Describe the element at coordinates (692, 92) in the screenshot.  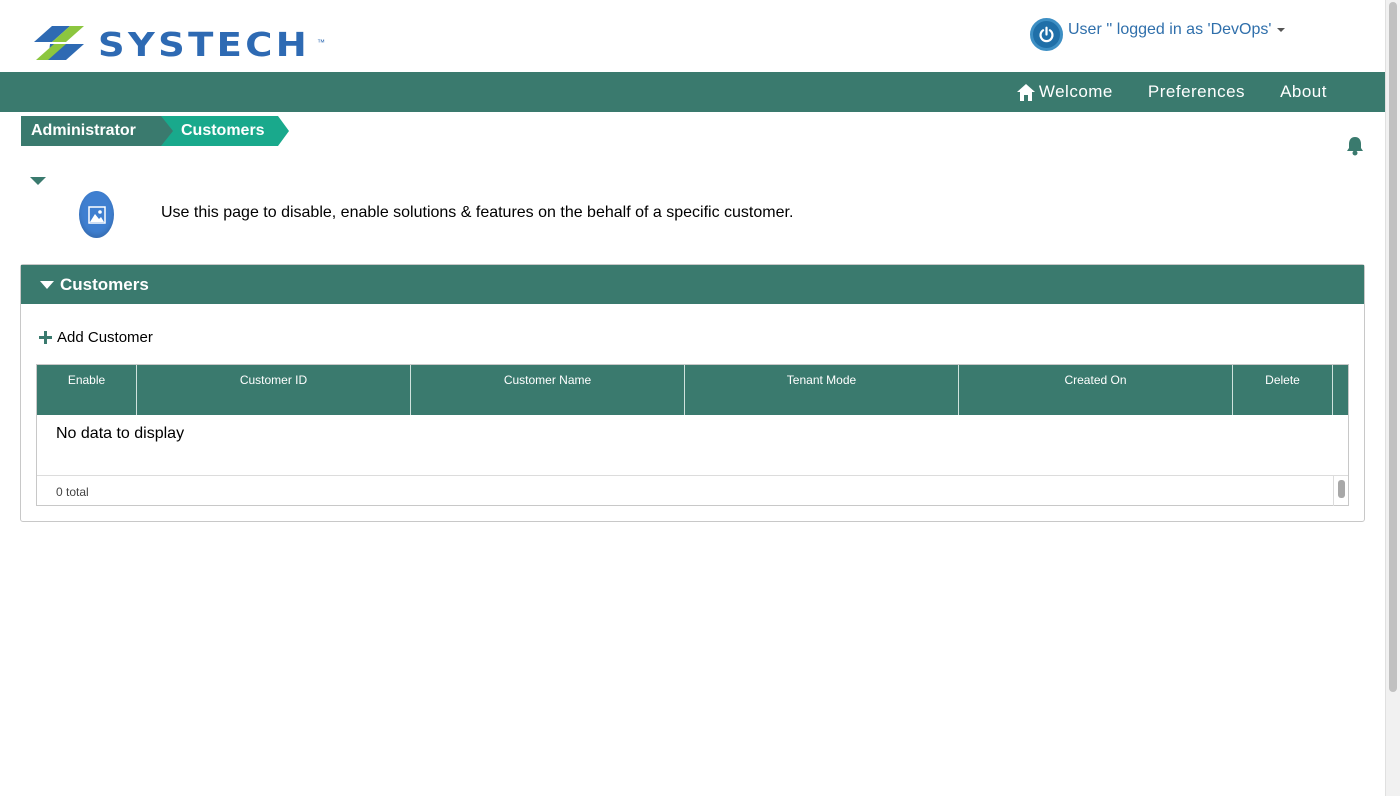
I see `main-navbar: Welcome Preferences About` at that location.